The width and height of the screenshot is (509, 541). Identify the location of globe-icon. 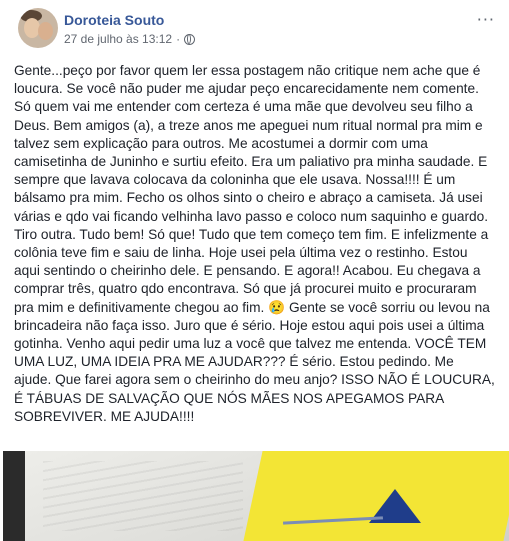
(190, 39).